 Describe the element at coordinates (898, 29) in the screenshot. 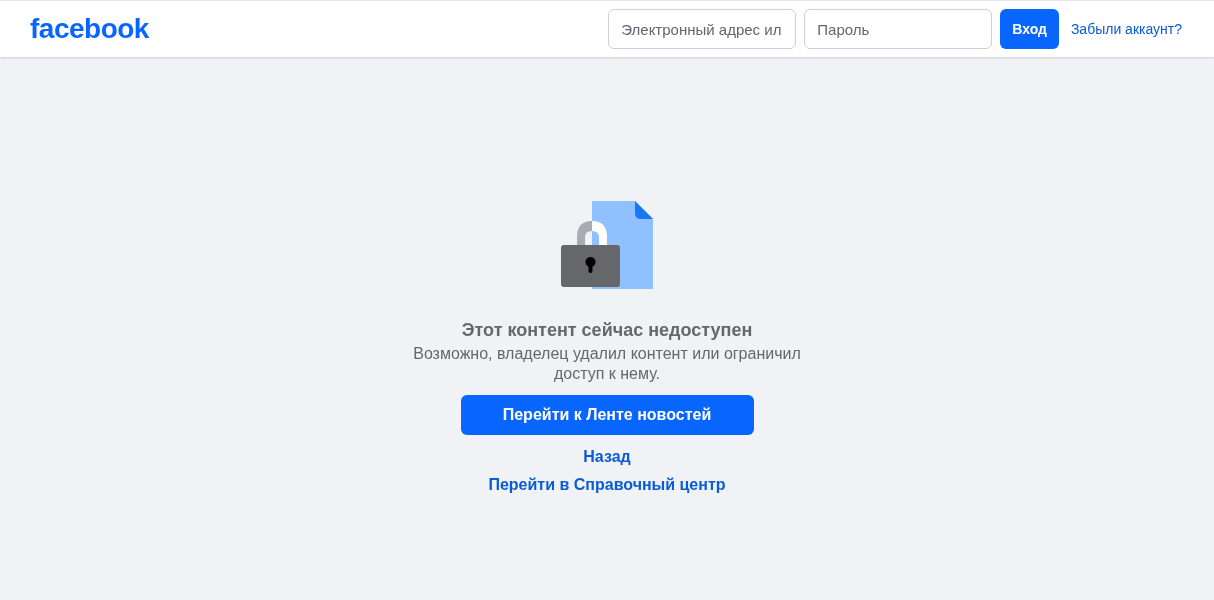

I see `password-field: Пароль` at that location.